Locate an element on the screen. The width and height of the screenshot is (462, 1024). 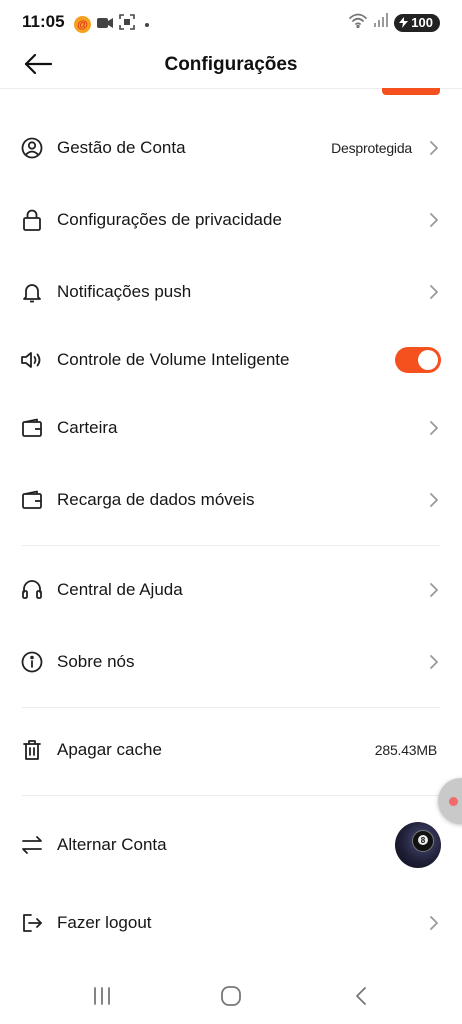
account-status-value: Desprotegida is located at coordinates (371, 148).